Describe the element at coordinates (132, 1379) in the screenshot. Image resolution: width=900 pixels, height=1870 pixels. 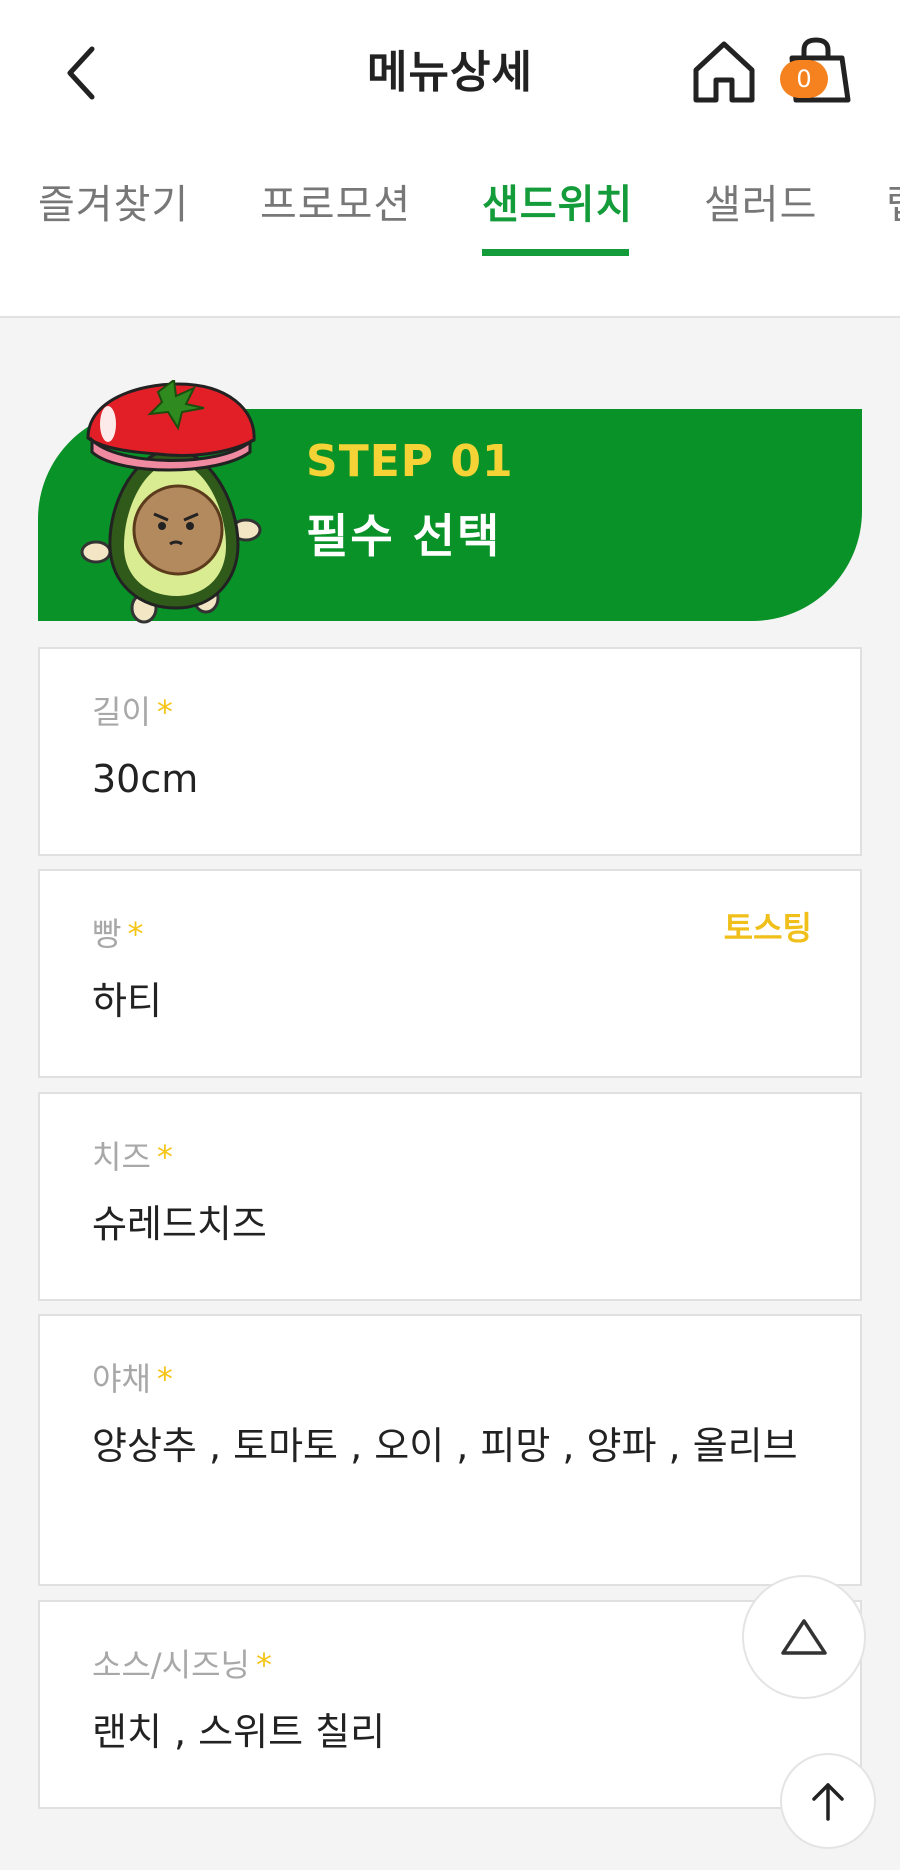
I see `option-label: 야채 *` at that location.